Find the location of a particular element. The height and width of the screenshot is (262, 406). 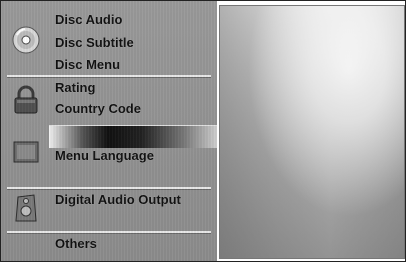

audio-settings-group: Digital Audio Output is located at coordinates (109, 210).